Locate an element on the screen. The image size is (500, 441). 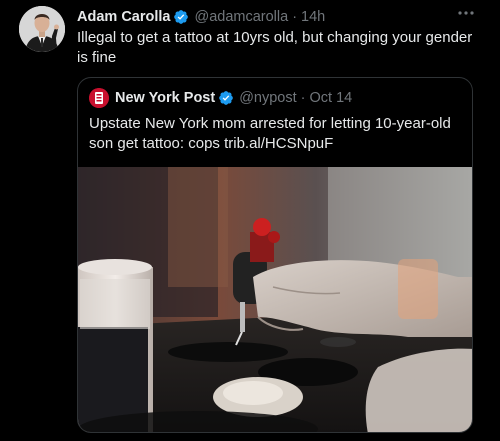
quoted-display-name: New York Post is located at coordinates (165, 98).